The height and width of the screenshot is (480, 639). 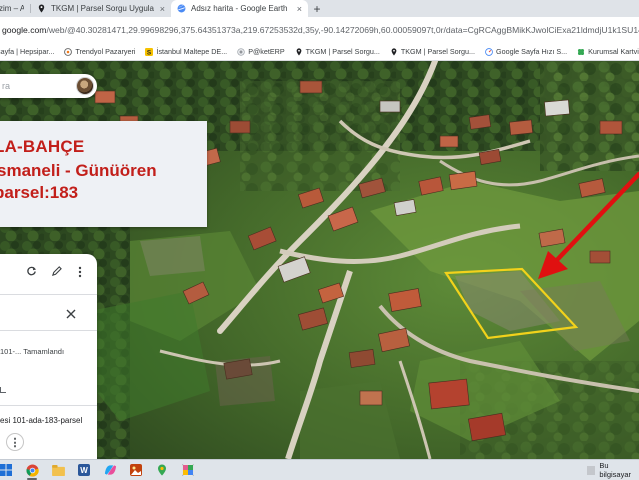 I want to click on tab-title: TKGM | Parsel Sorgu Uygulaması, so click(x=102, y=8).